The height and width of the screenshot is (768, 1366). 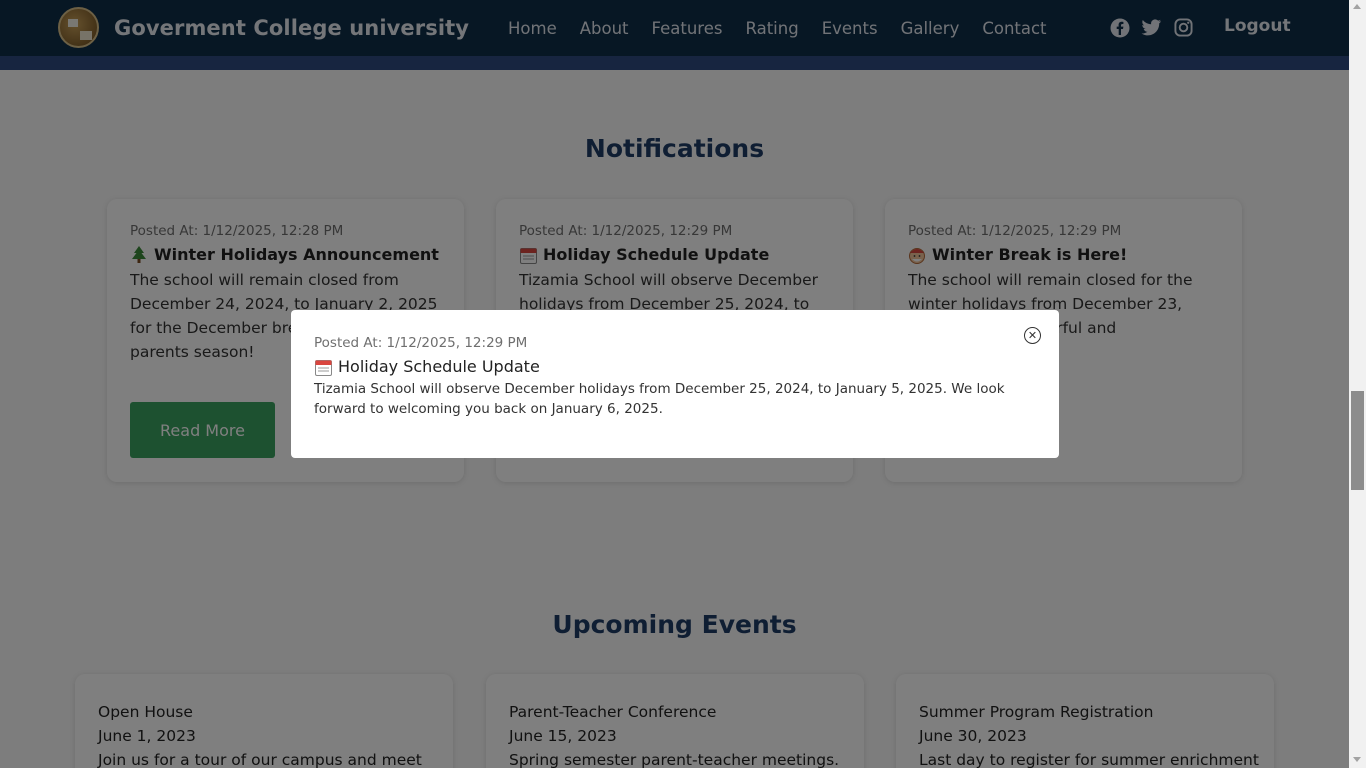 I want to click on scroll-up-arrow-icon, so click(x=1357, y=6).